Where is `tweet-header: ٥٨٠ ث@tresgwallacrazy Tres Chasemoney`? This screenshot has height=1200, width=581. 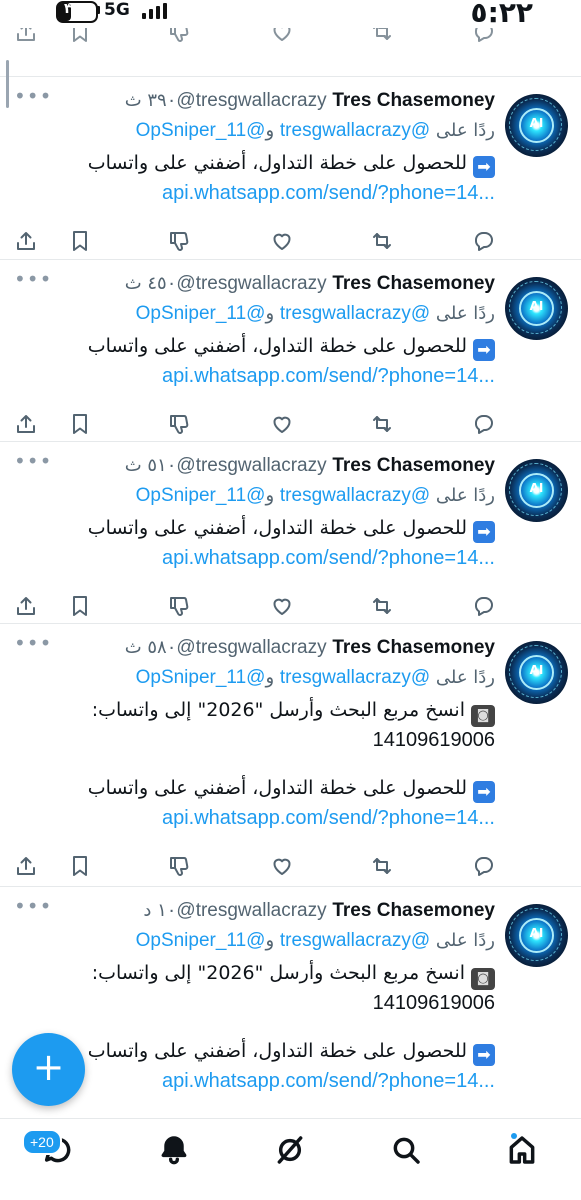
tweet-header: ٥٨٠ ث@tresgwallacrazy Tres Chasemoney is located at coordinates (310, 650).